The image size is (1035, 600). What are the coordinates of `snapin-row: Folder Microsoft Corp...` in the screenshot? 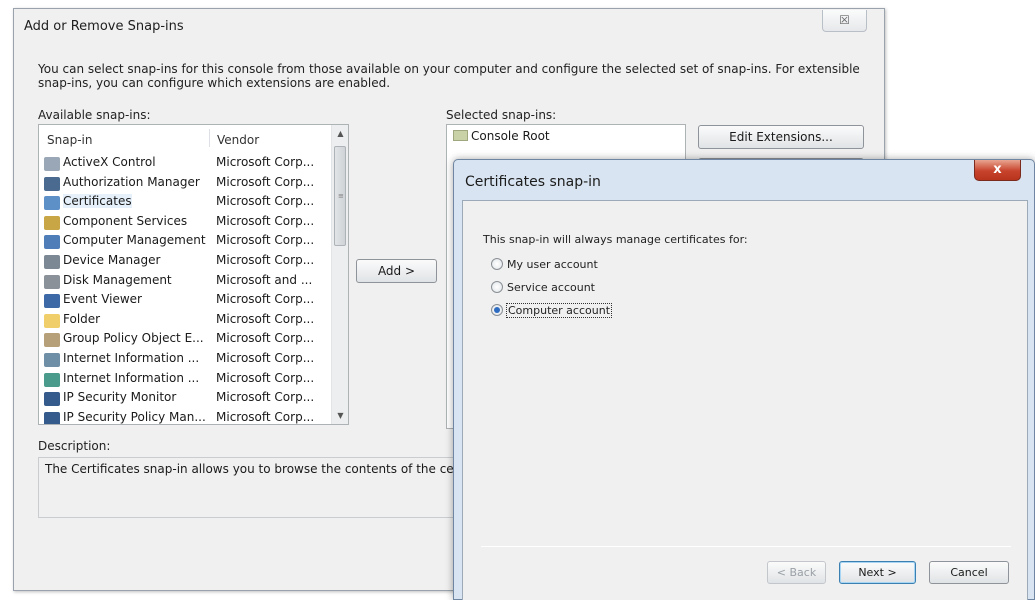 It's located at (185, 321).